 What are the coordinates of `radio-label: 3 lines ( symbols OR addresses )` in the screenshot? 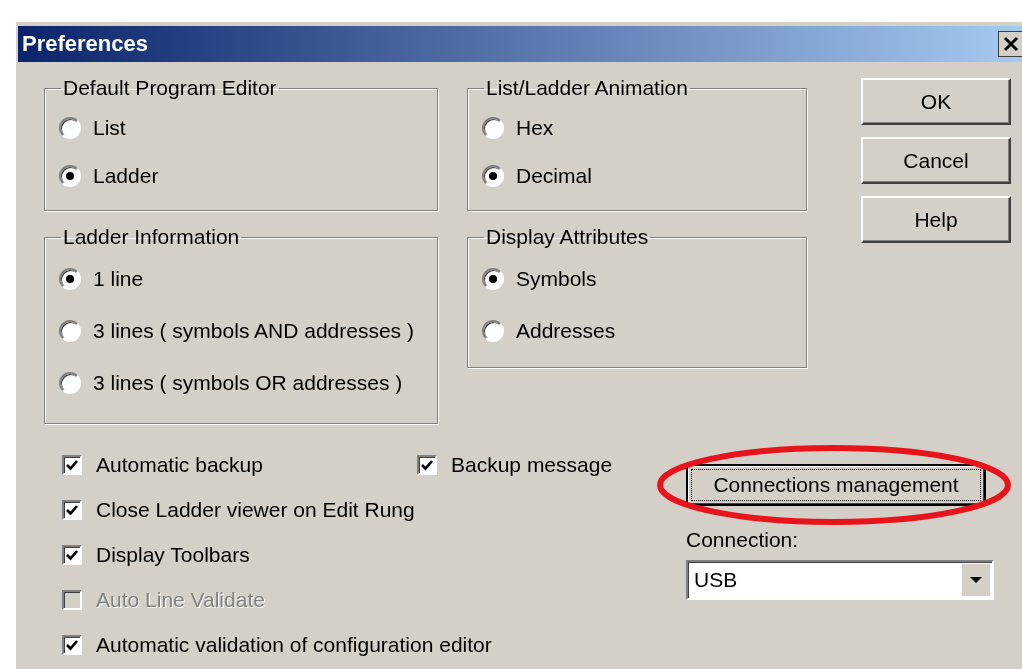 It's located at (248, 383).